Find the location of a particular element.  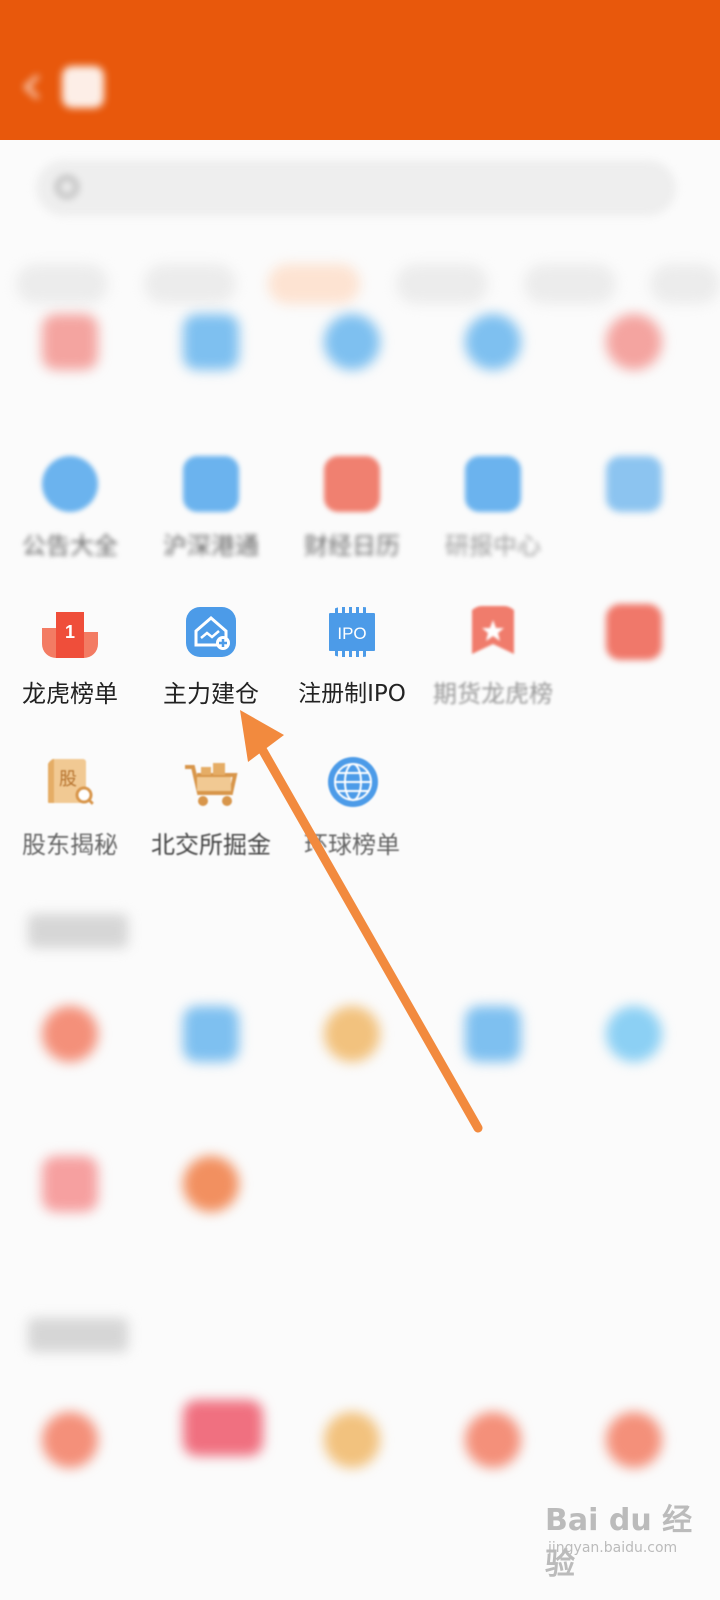

bookmark-star-icon is located at coordinates (493, 630).